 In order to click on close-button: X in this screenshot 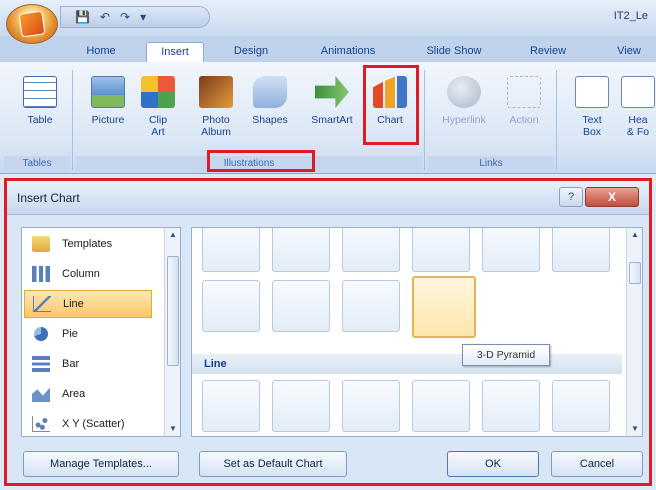, I will do `click(612, 197)`.